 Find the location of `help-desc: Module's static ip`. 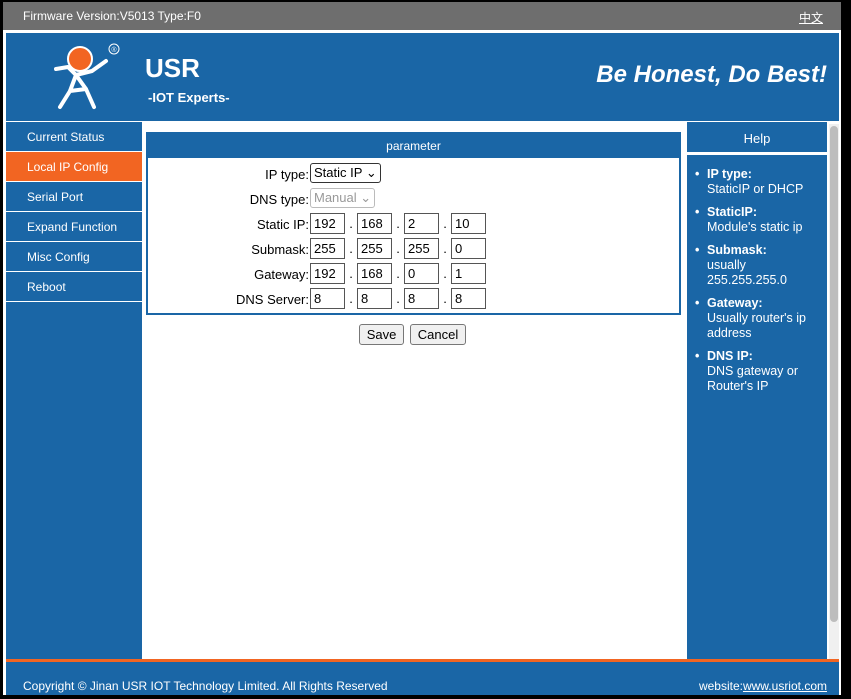

help-desc: Module's static ip is located at coordinates (755, 227).